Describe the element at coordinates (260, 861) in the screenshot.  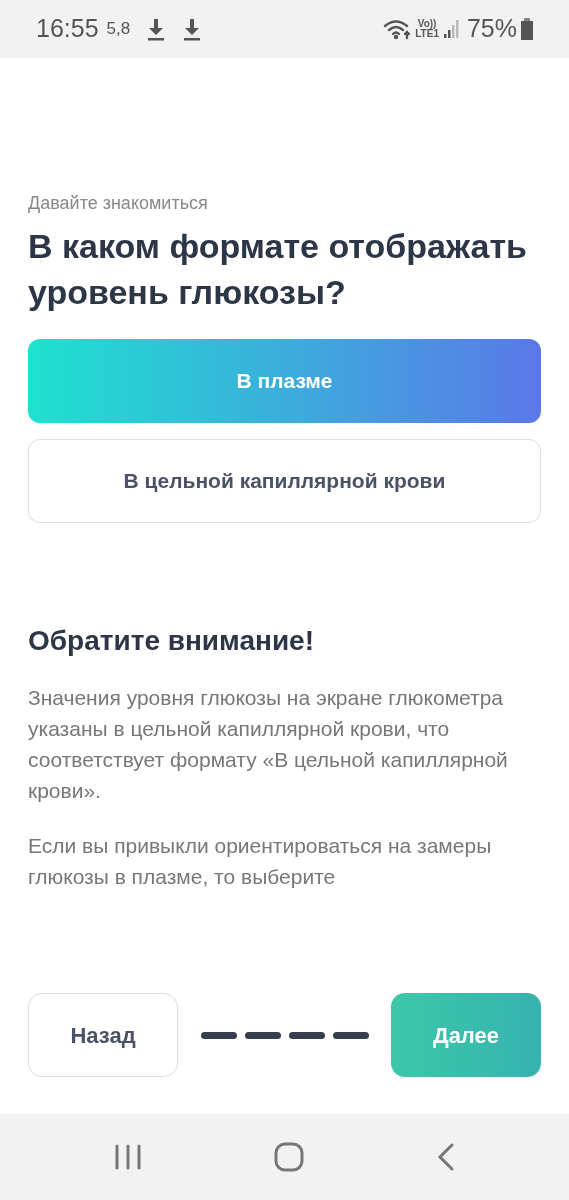
I see `notice-text: Если вы привыкли ориентироваться на замеры глюкозы в плазме, то выберите` at that location.